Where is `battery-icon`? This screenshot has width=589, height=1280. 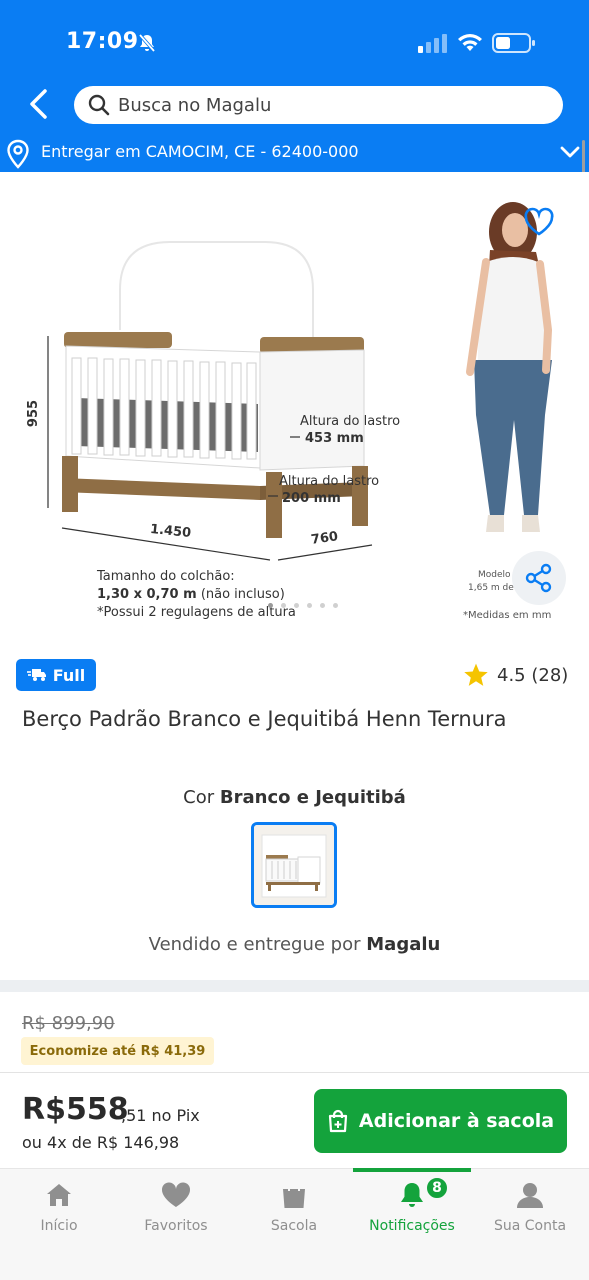 battery-icon is located at coordinates (513, 43).